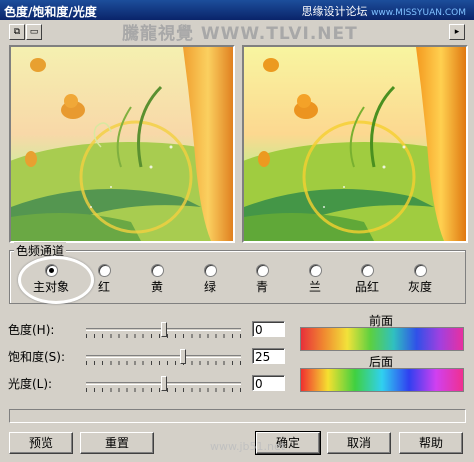 This screenshot has width=474, height=462. I want to click on watermark-forum: 思缘设计论坛 www.MISSYUAN.COM, so click(383, 11).